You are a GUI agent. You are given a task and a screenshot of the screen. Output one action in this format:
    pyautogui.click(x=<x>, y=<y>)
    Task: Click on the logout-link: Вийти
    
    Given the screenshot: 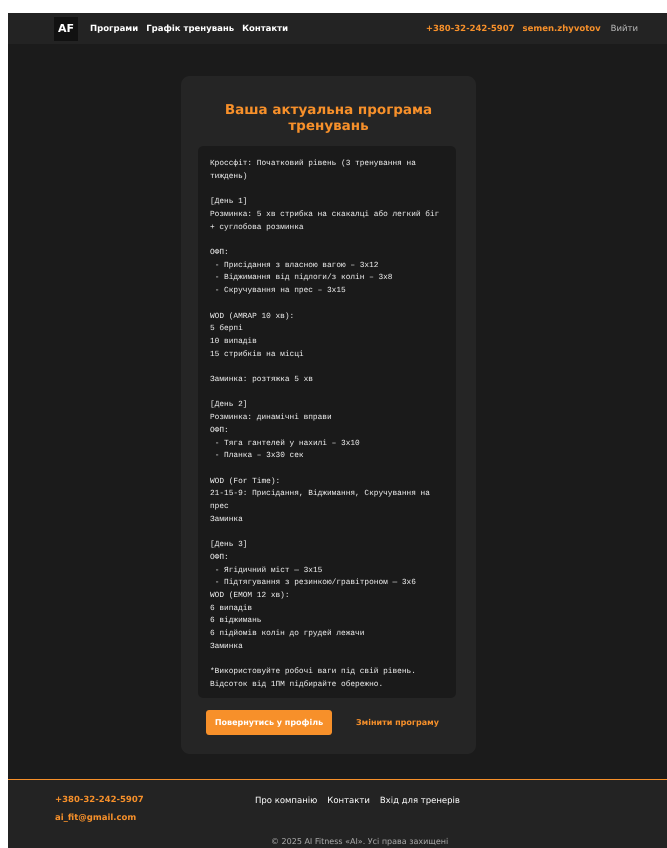 What is the action you would take?
    pyautogui.click(x=624, y=29)
    